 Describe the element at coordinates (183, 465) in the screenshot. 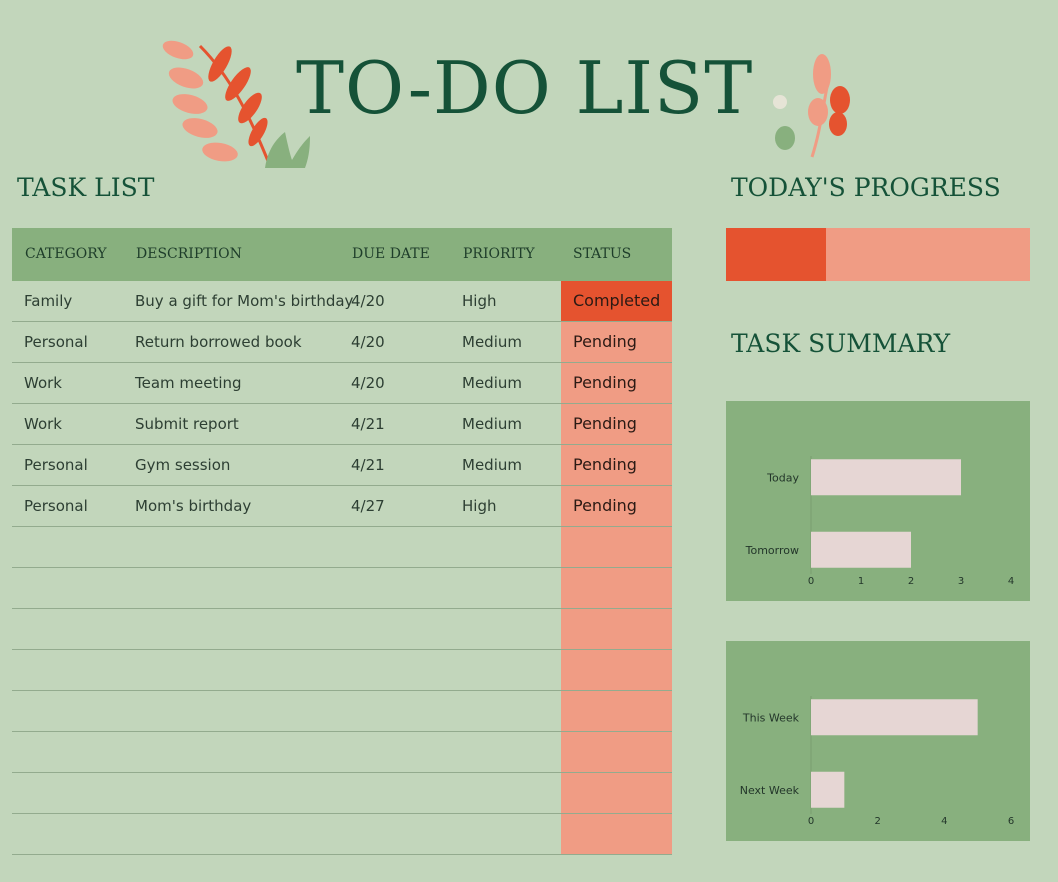

I see `cell-description: Gym session` at that location.